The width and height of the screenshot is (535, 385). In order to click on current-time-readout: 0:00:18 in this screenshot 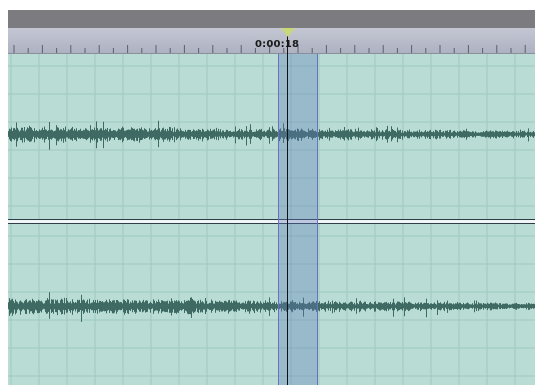, I will do `click(277, 44)`.